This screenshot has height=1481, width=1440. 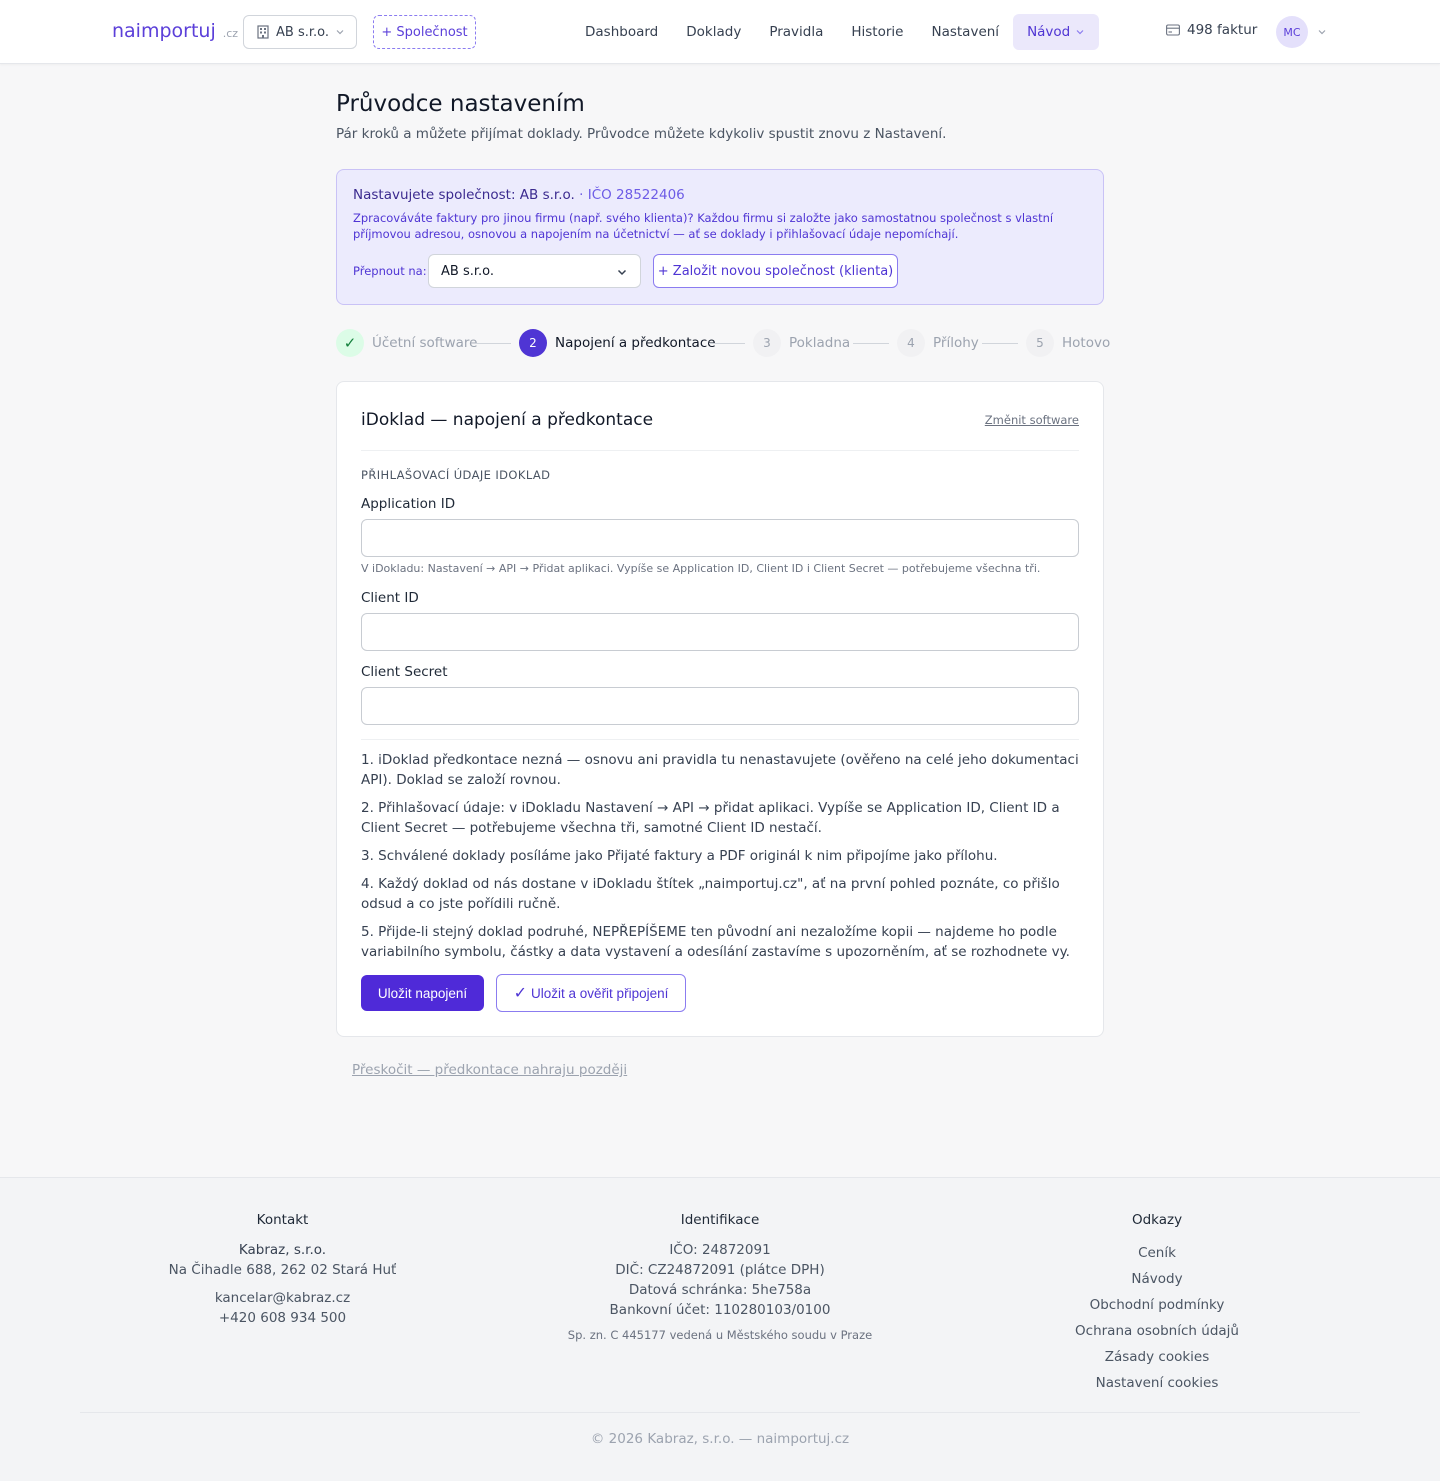 I want to click on step-1: ✓ Účetní software, so click(x=406, y=343).